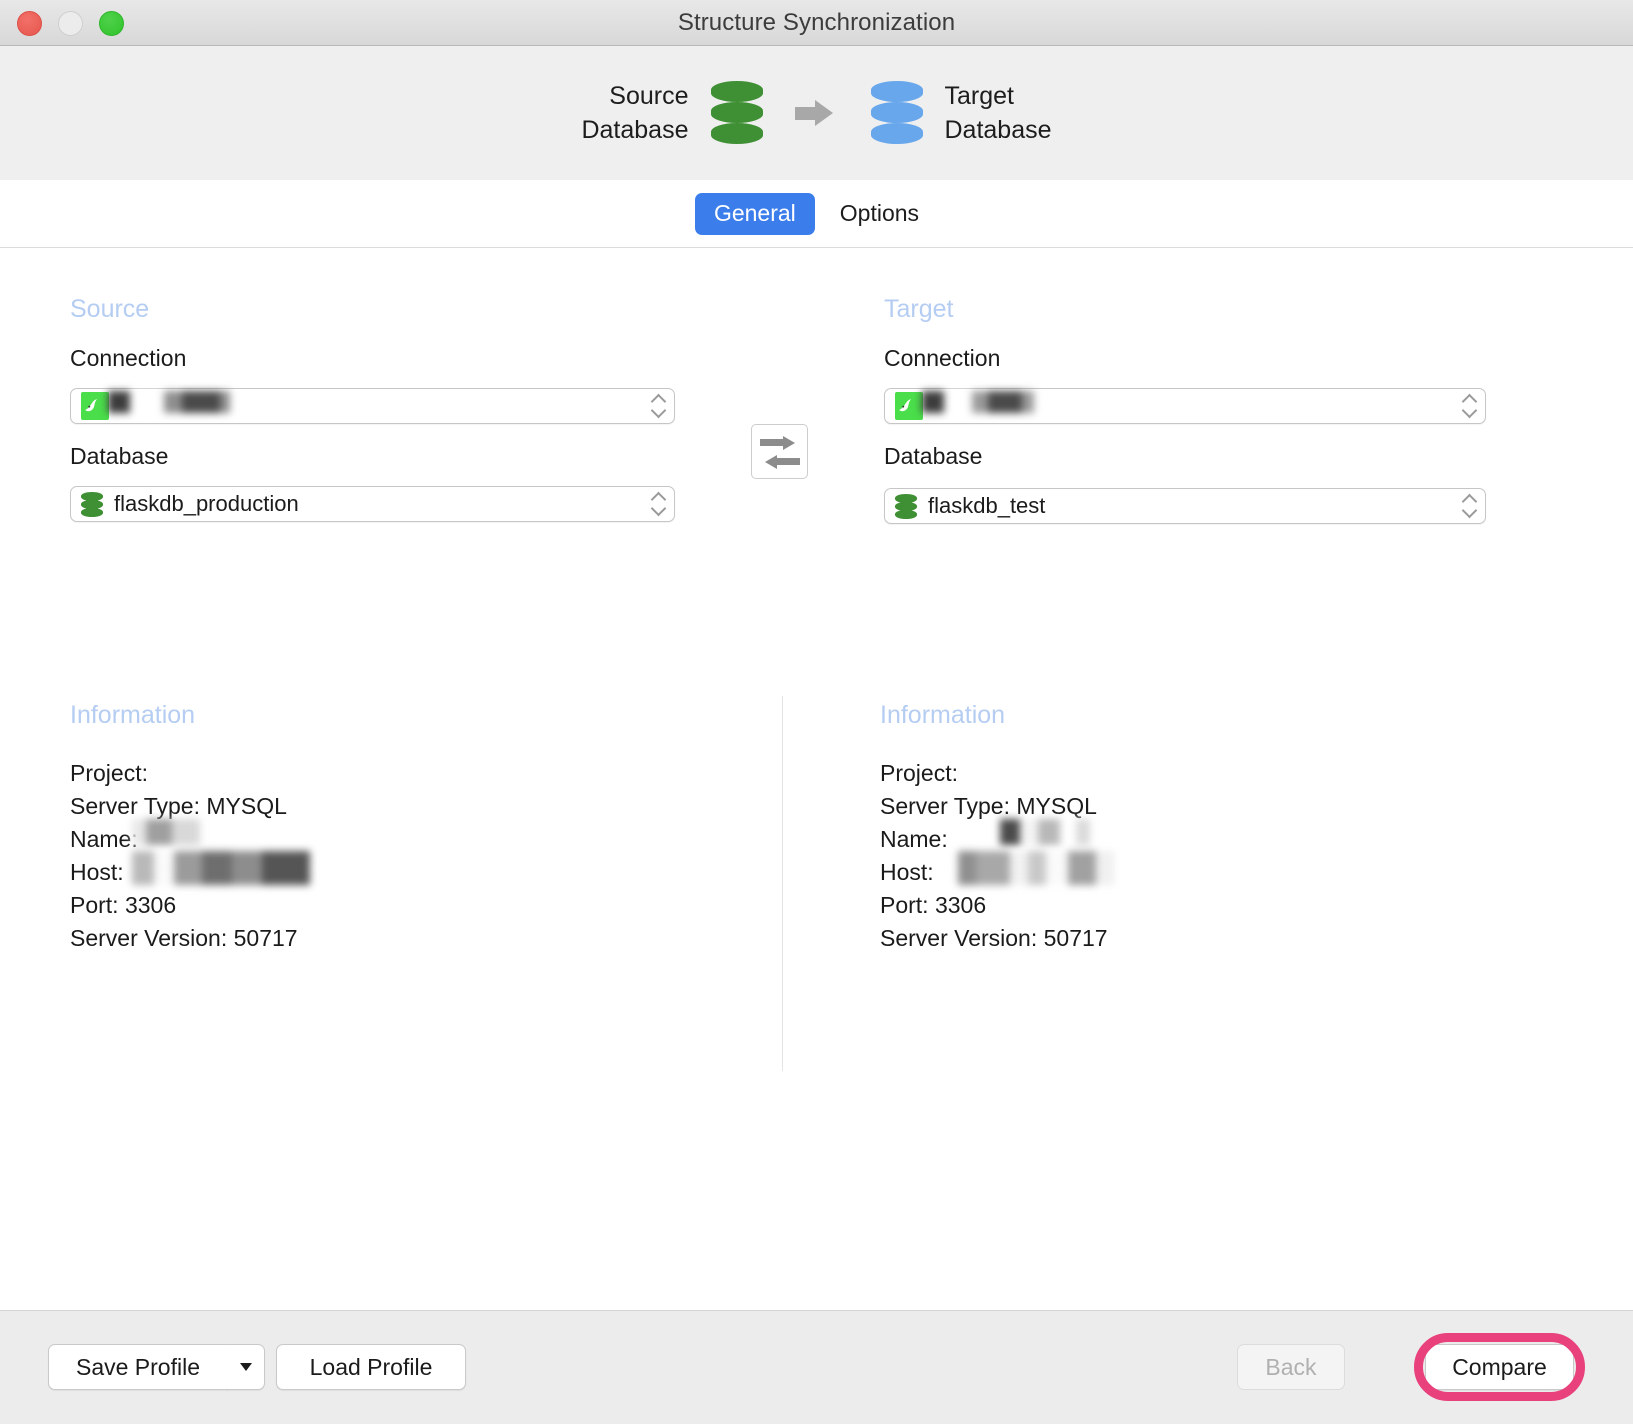 The image size is (1633, 1424). What do you see at coordinates (133, 715) in the screenshot?
I see `source-information-title: Information` at bounding box center [133, 715].